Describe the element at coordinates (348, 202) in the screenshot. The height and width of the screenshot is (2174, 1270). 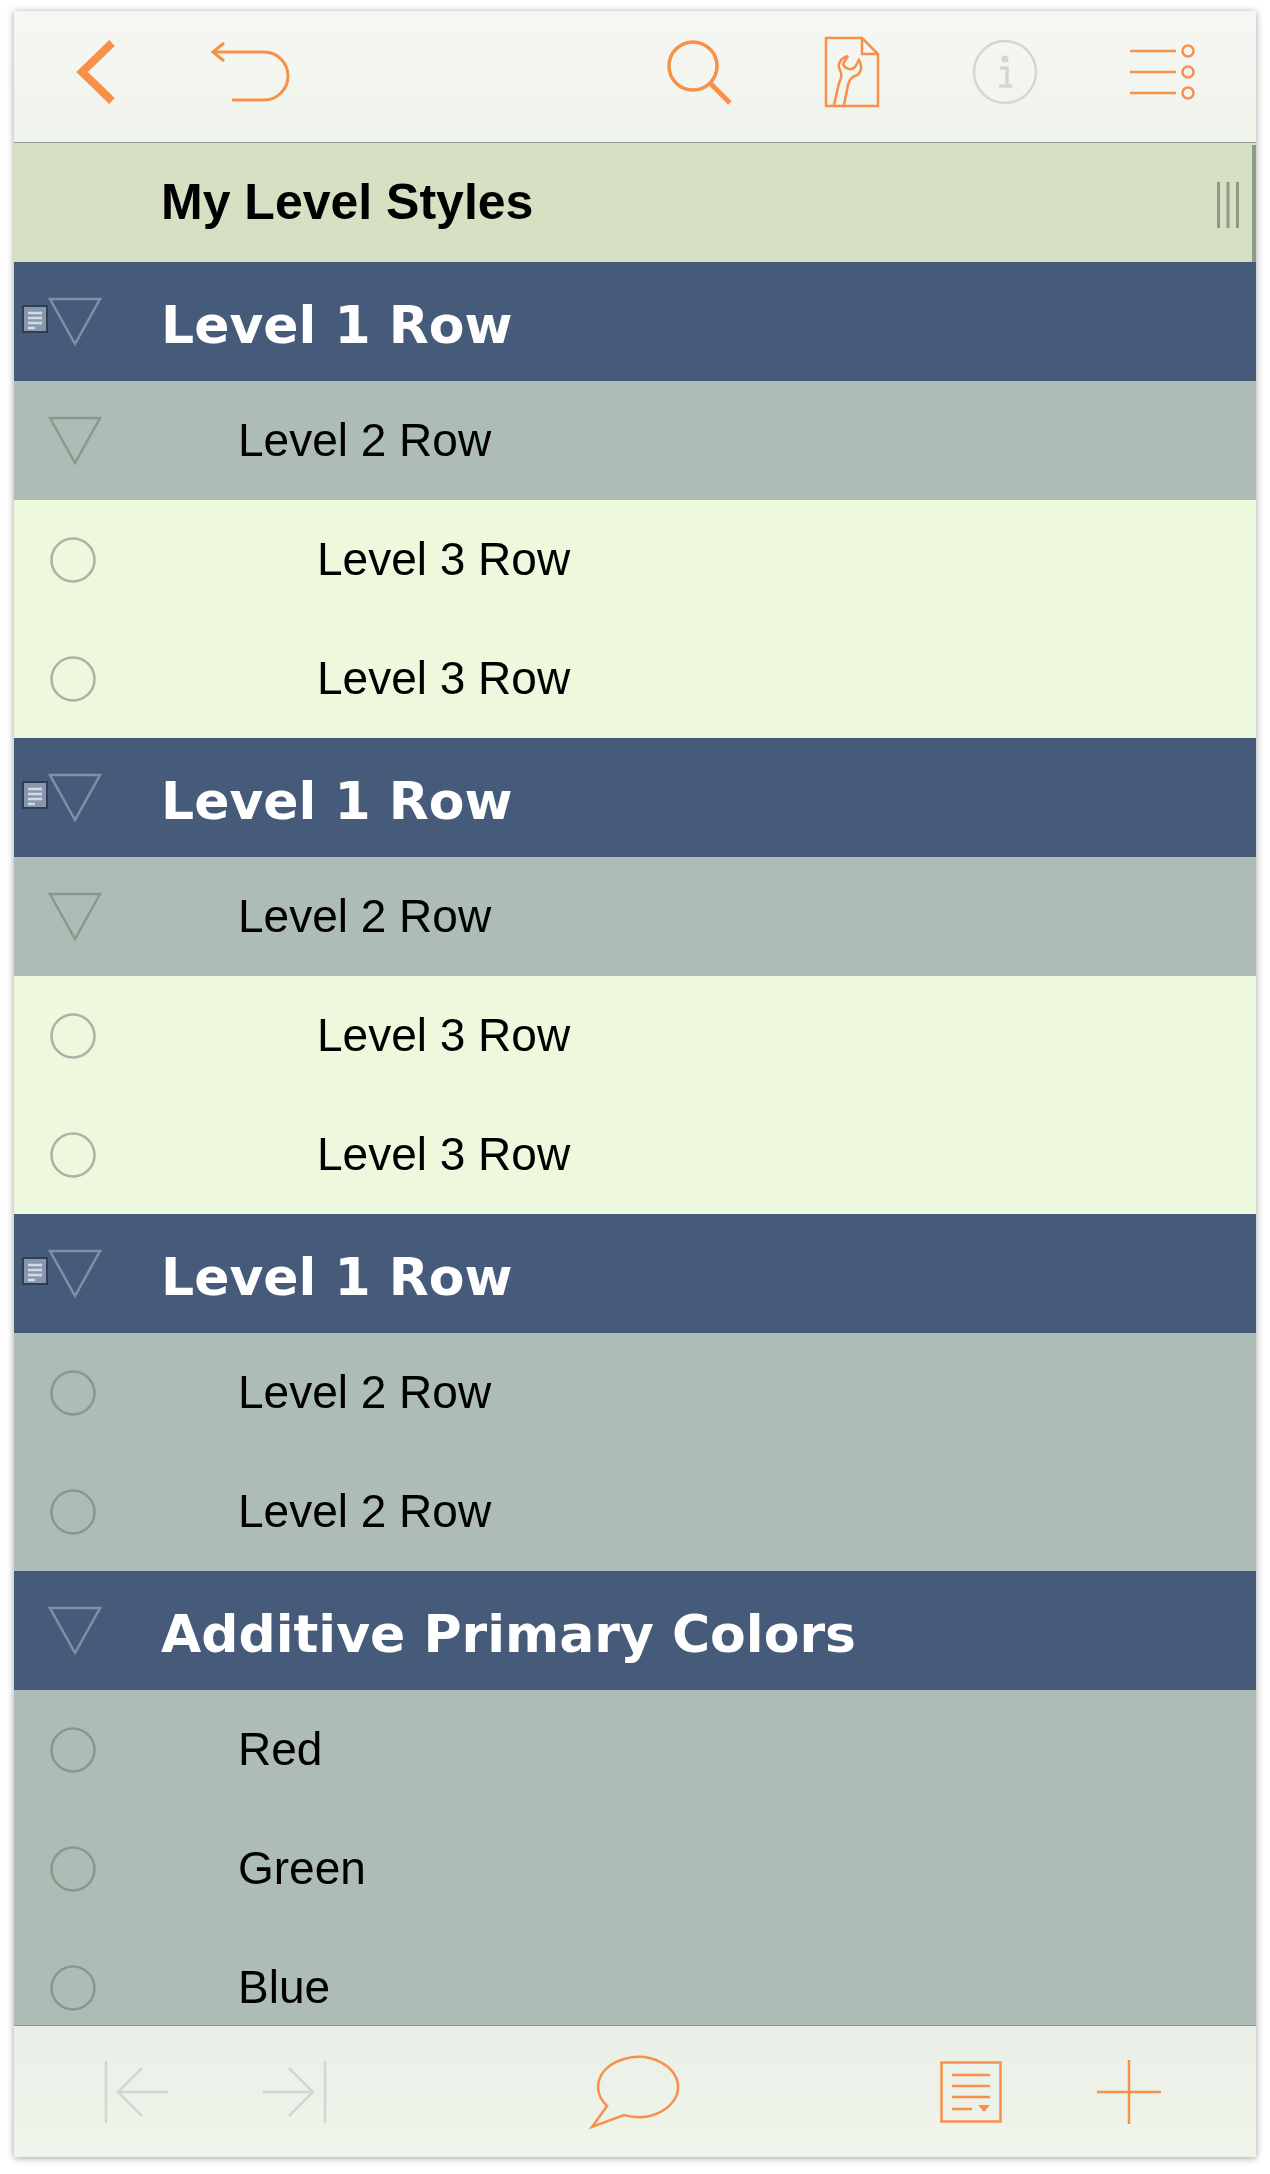
I see `document-title: My Level Styles` at that location.